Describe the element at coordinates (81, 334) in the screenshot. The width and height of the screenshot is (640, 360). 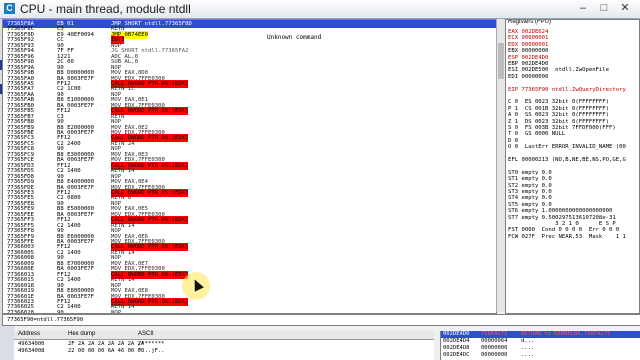
I see `dump-col-hex: Hex dump` at that location.